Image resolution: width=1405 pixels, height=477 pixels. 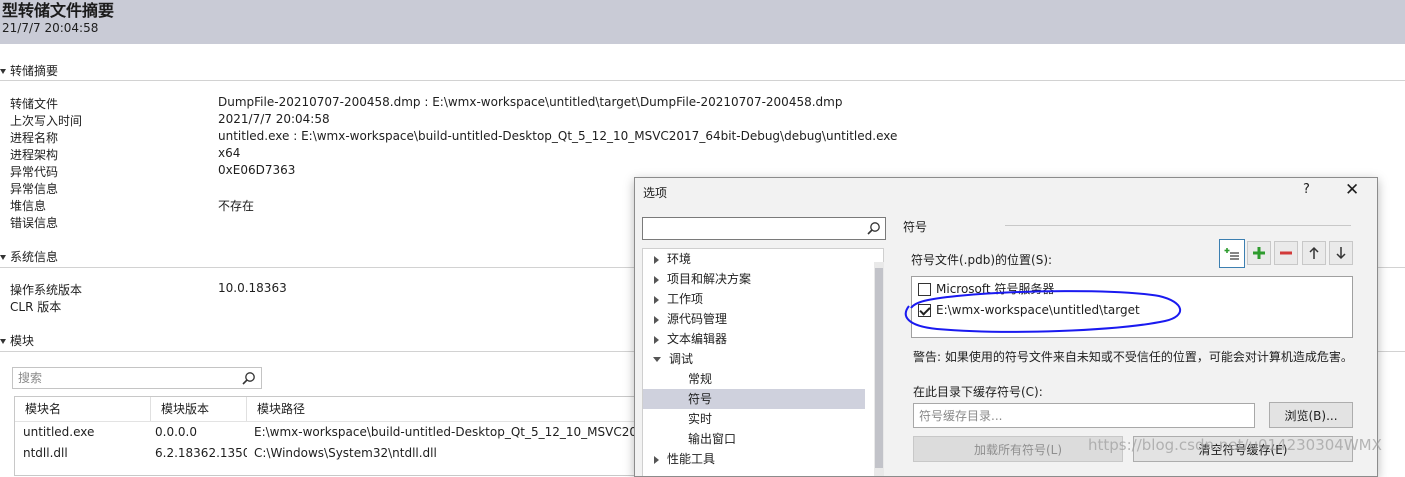 What do you see at coordinates (978, 392) in the screenshot?
I see `cache-directory-label: 在此目录下缓存符号(C):` at bounding box center [978, 392].